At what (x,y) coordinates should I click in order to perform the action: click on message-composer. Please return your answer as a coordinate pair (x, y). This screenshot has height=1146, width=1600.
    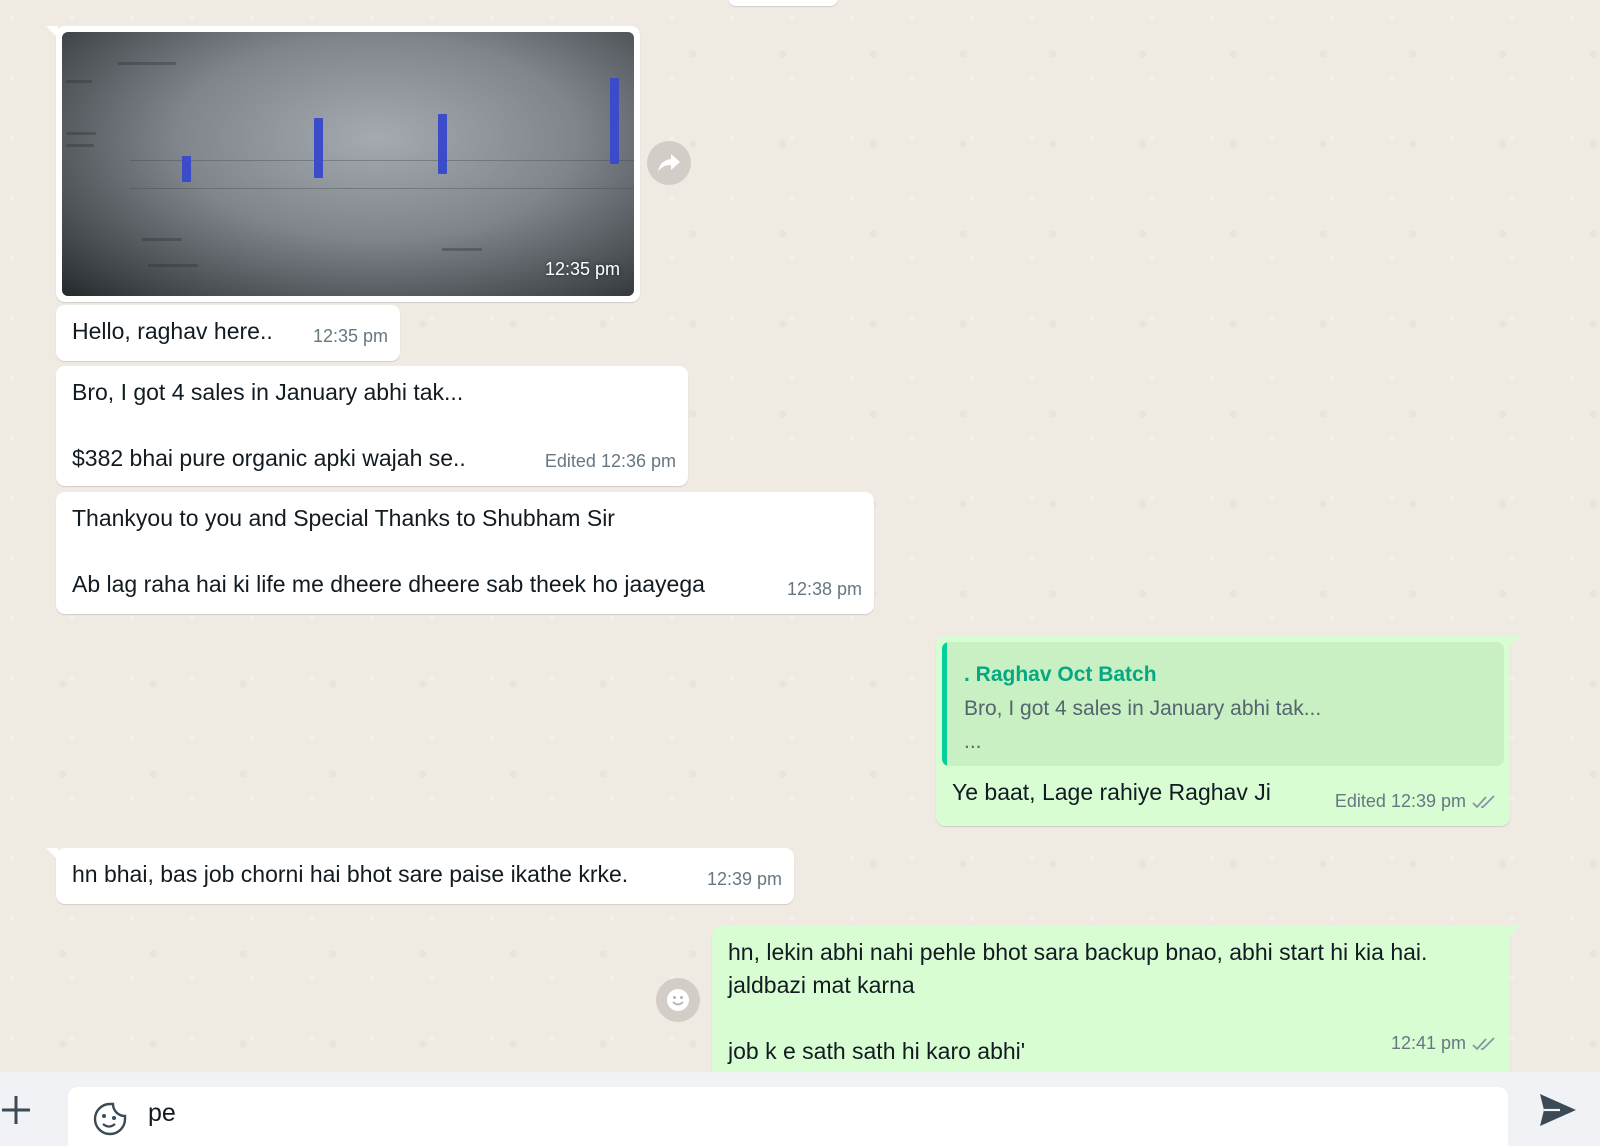
    Looking at the image, I should click on (788, 1116).